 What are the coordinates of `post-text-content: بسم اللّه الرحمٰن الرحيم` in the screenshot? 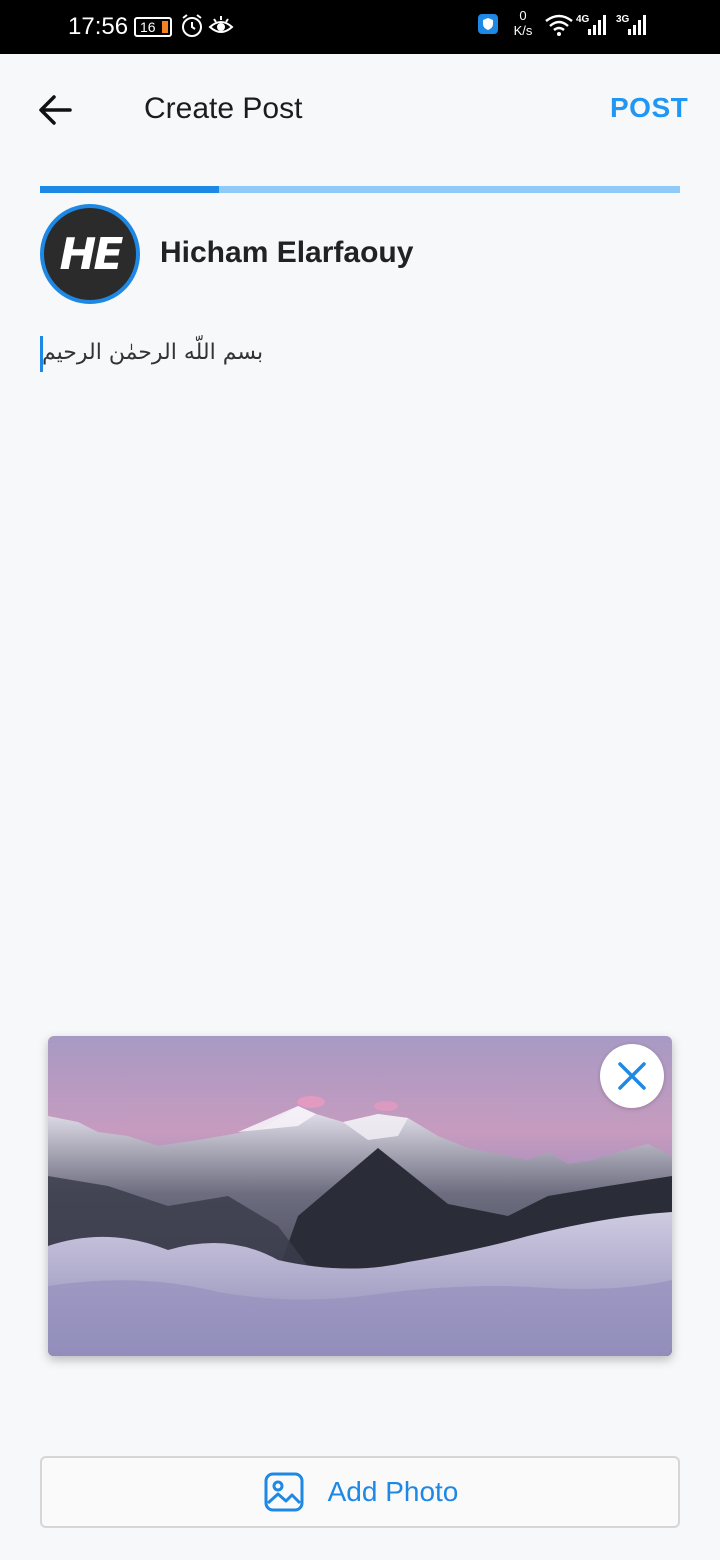 It's located at (153, 352).